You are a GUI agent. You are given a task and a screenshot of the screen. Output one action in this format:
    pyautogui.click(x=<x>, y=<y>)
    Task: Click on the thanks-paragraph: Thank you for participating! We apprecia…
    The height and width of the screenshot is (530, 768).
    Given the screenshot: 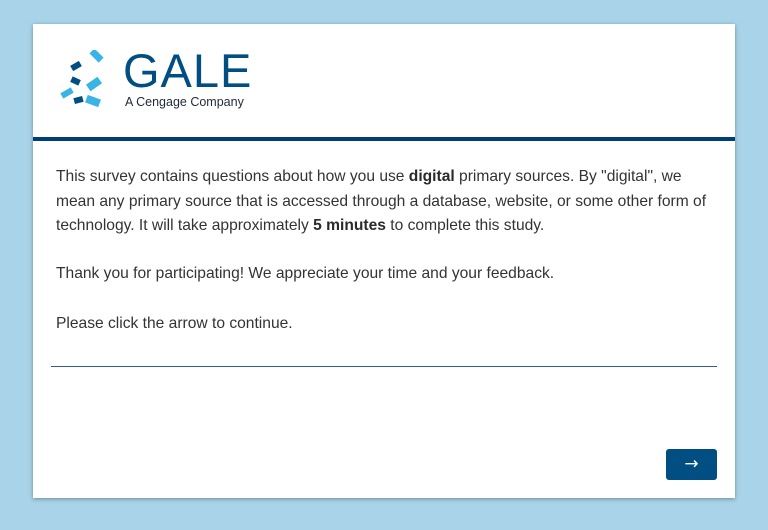 What is the action you would take?
    pyautogui.click(x=305, y=273)
    